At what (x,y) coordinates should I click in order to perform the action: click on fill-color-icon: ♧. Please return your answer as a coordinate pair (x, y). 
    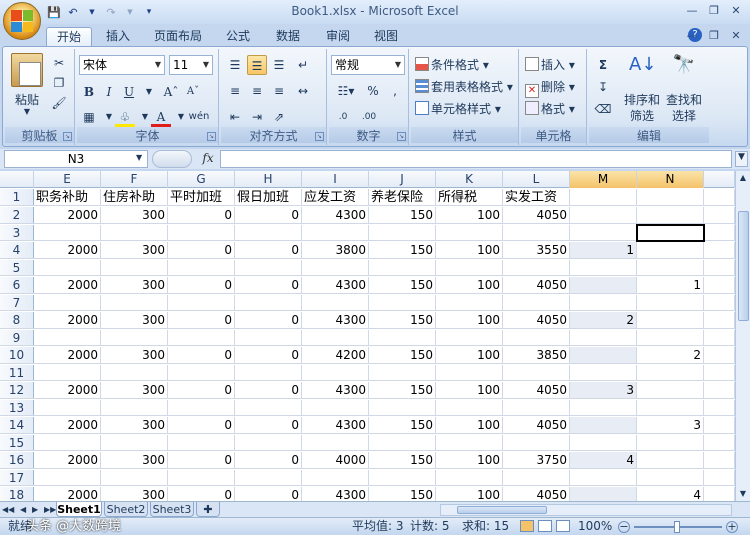
    Looking at the image, I should click on (125, 117).